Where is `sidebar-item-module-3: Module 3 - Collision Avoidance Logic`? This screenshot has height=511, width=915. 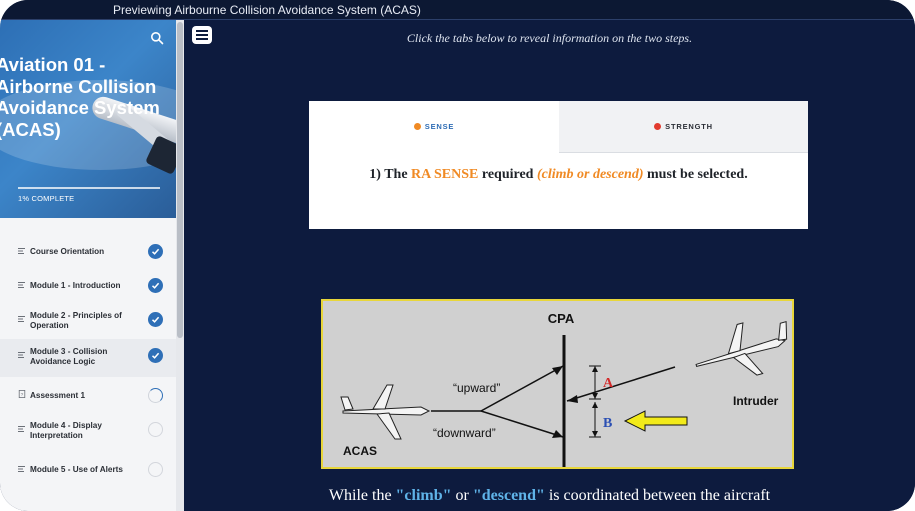 sidebar-item-module-3: Module 3 - Collision Avoidance Logic is located at coordinates (88, 358).